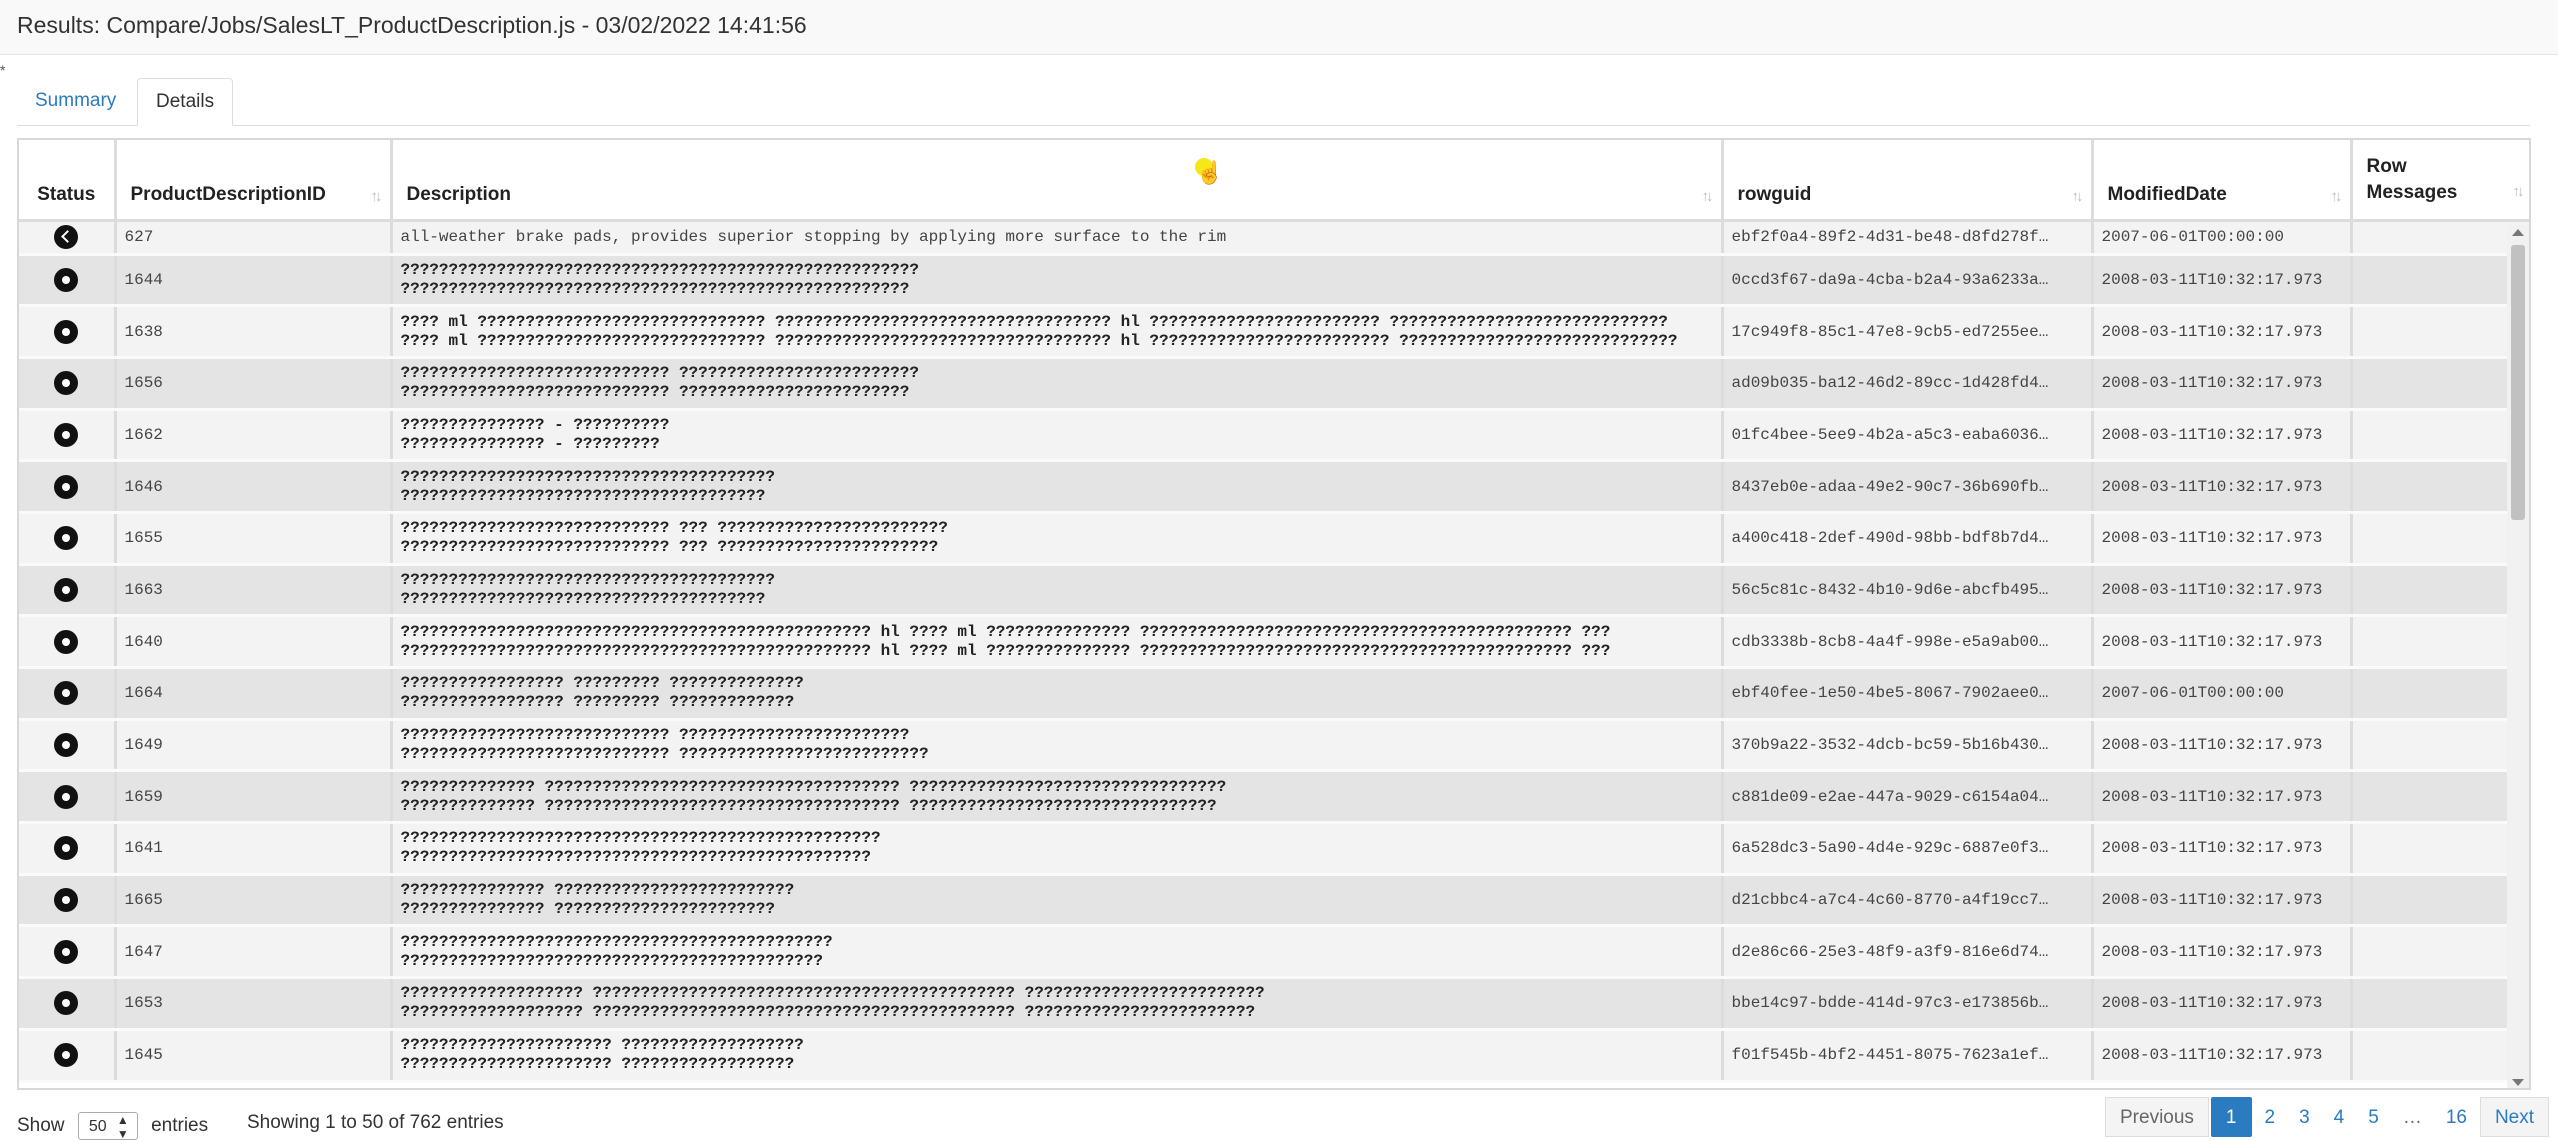  I want to click on row-messages-cell, so click(2440, 952).